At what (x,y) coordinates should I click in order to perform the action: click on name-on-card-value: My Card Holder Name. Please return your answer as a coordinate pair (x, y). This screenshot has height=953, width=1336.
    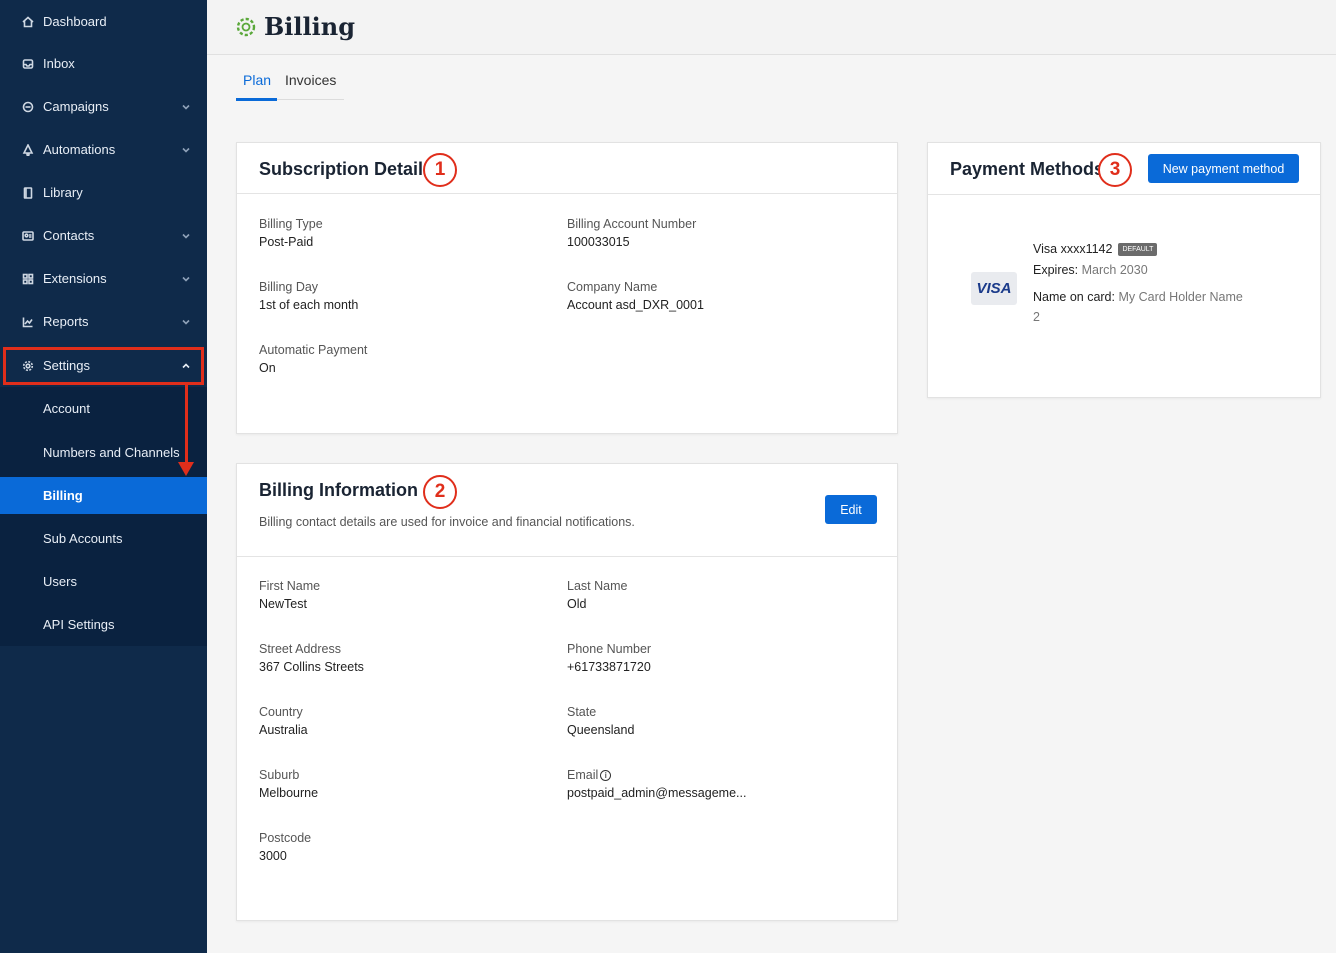
    Looking at the image, I should click on (1180, 297).